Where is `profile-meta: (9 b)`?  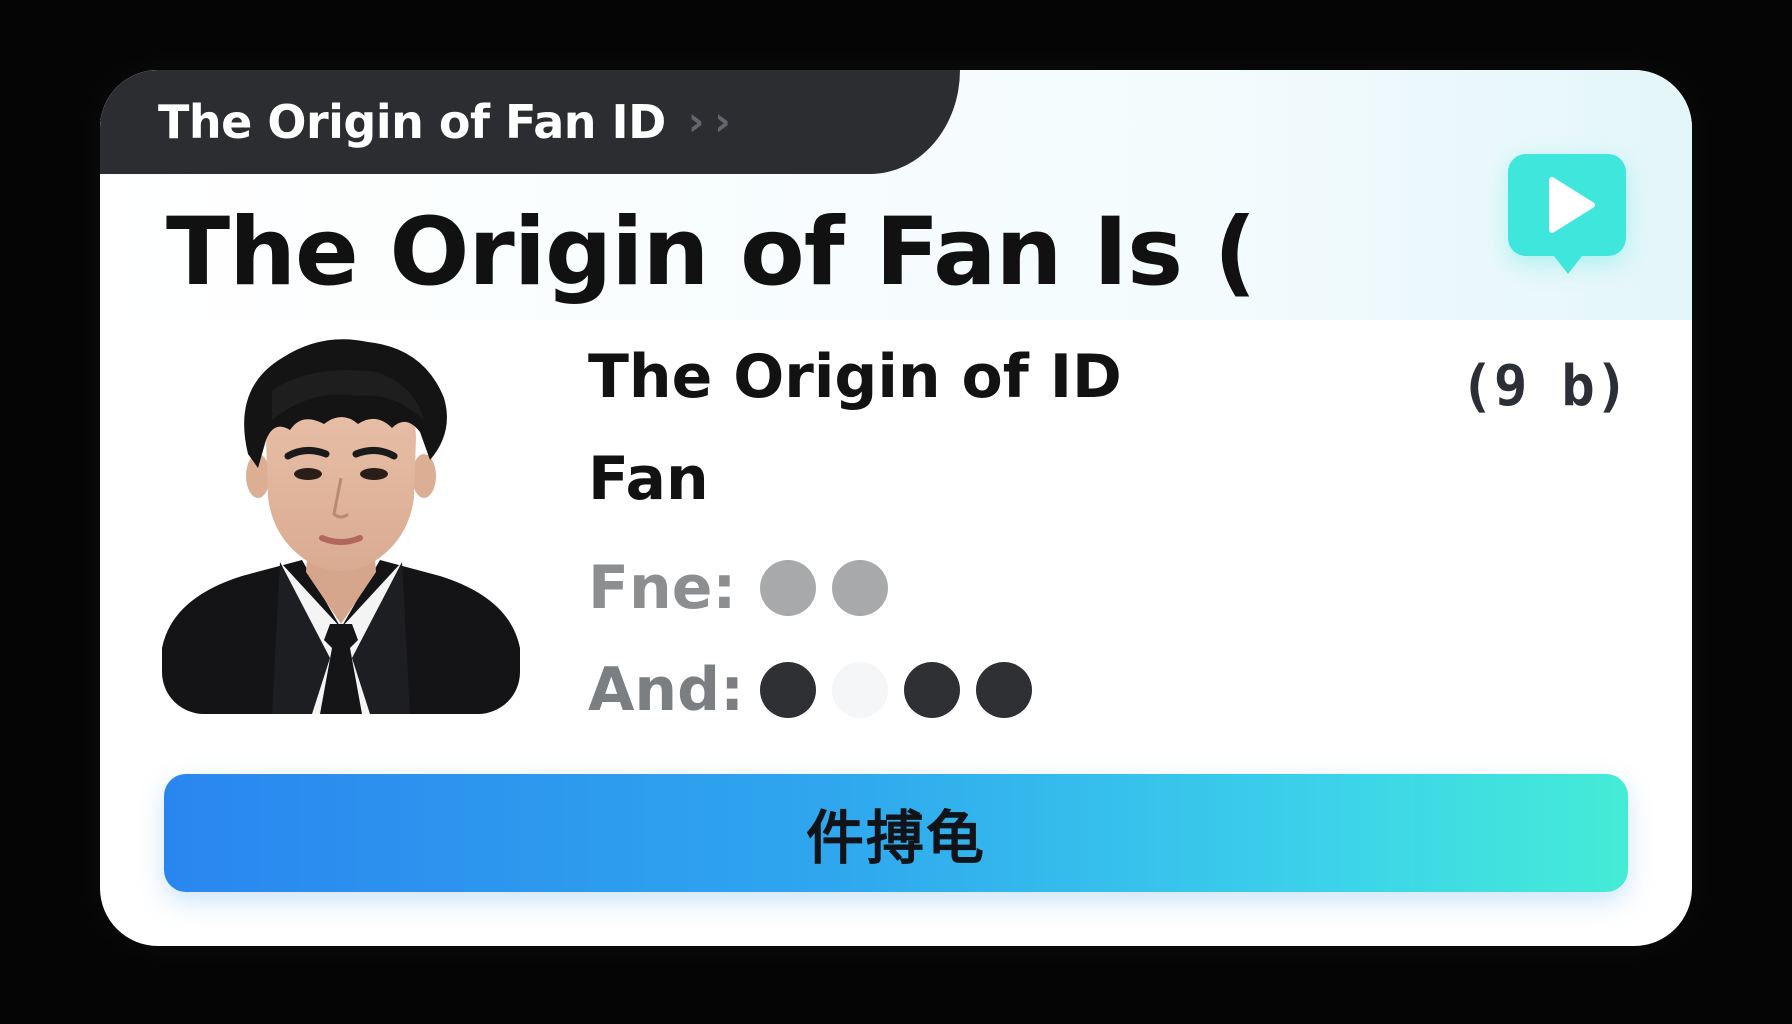 profile-meta: (9 b) is located at coordinates (1544, 386).